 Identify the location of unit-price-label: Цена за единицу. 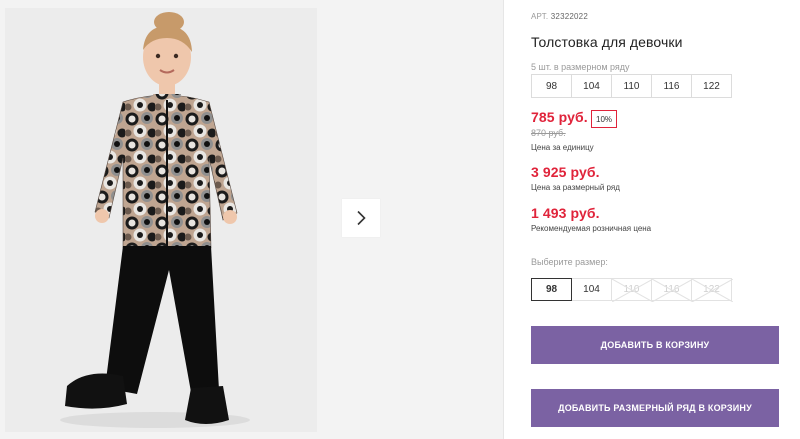
(562, 147).